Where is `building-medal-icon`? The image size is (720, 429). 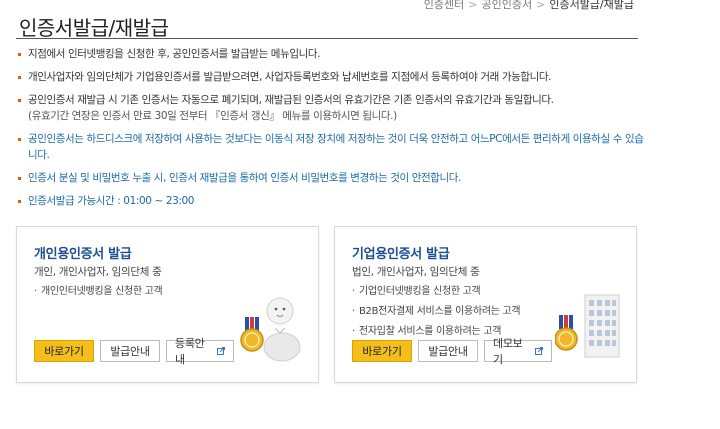
building-medal-icon is located at coordinates (587, 326).